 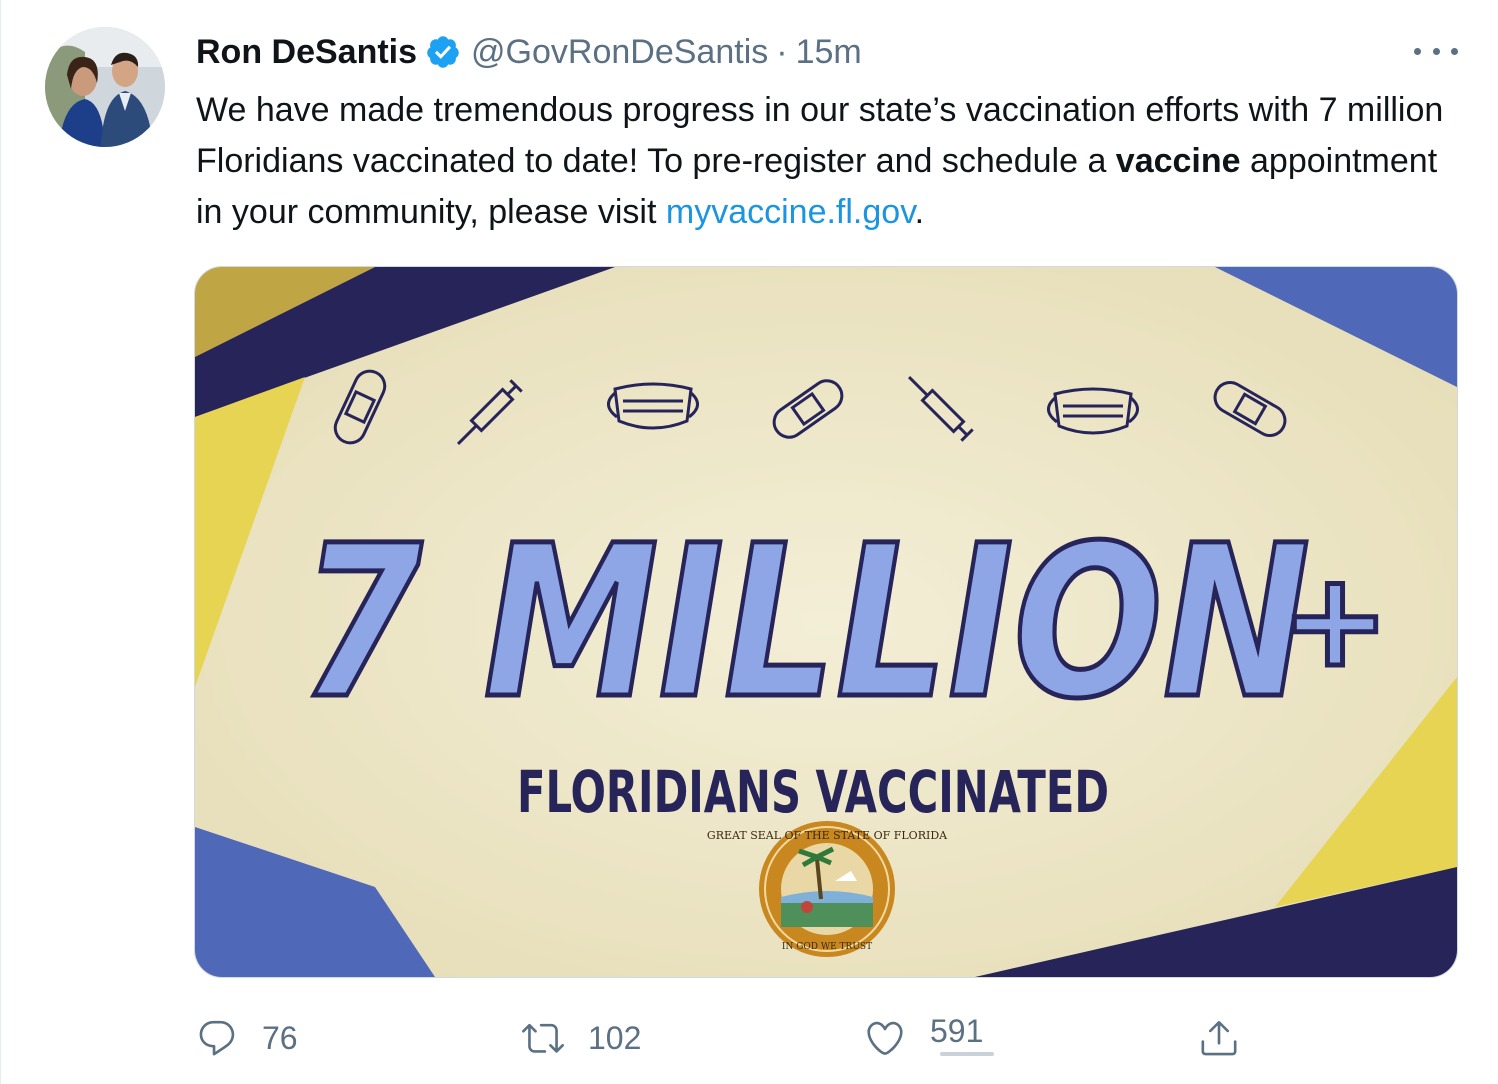 What do you see at coordinates (813, 792) in the screenshot?
I see `subhead-text: FLORIDIANS VACCINATED` at bounding box center [813, 792].